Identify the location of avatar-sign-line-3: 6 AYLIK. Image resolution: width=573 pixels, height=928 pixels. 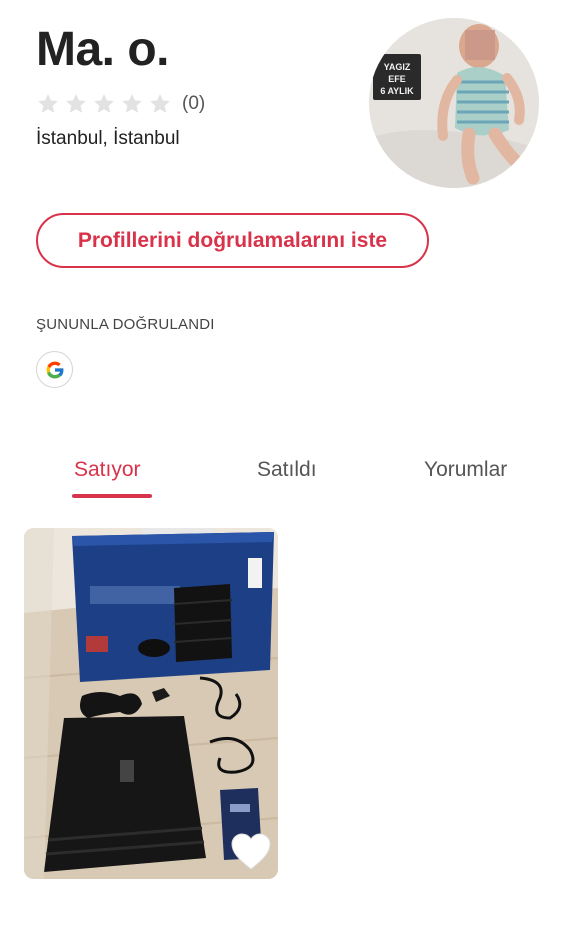
(397, 91).